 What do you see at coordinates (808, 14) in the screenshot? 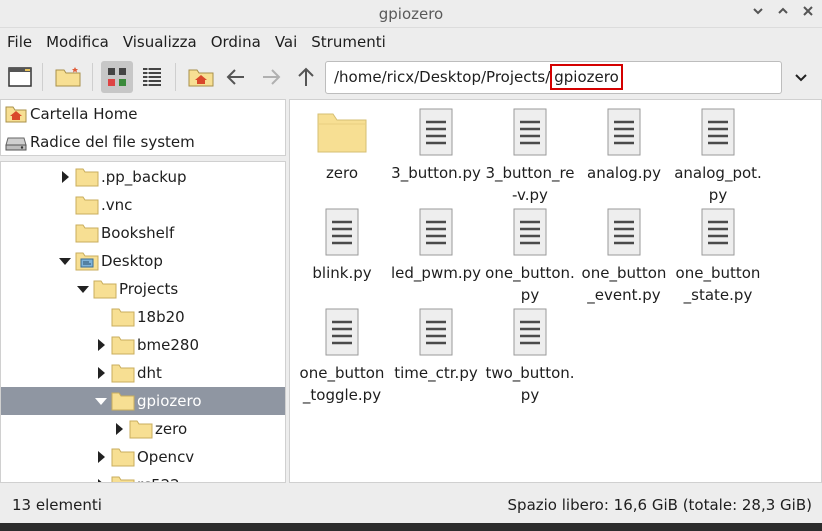
I see `close-icon` at bounding box center [808, 14].